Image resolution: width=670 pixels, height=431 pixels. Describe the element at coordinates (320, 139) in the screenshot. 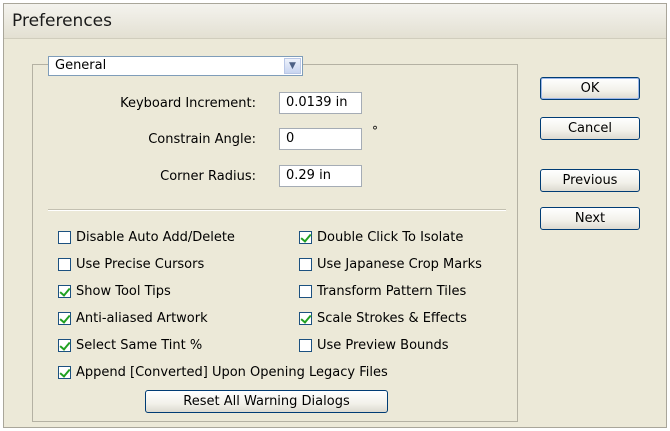

I see `constrain-angle-field: 0` at that location.